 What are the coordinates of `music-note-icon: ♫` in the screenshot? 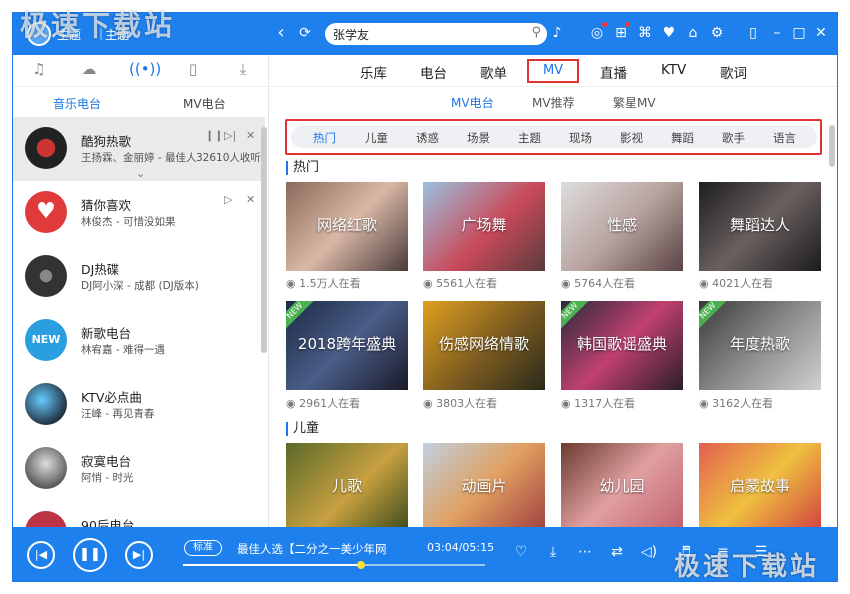 It's located at (39, 69).